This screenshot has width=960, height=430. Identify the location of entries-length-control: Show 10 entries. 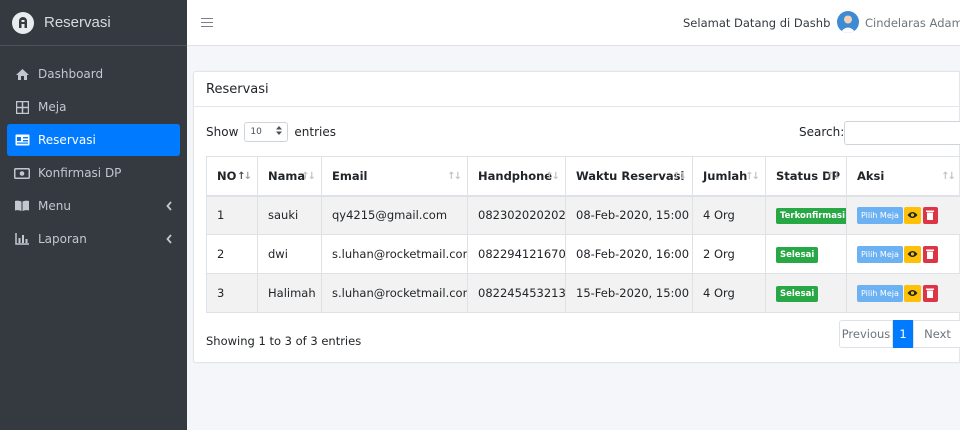
(271, 132).